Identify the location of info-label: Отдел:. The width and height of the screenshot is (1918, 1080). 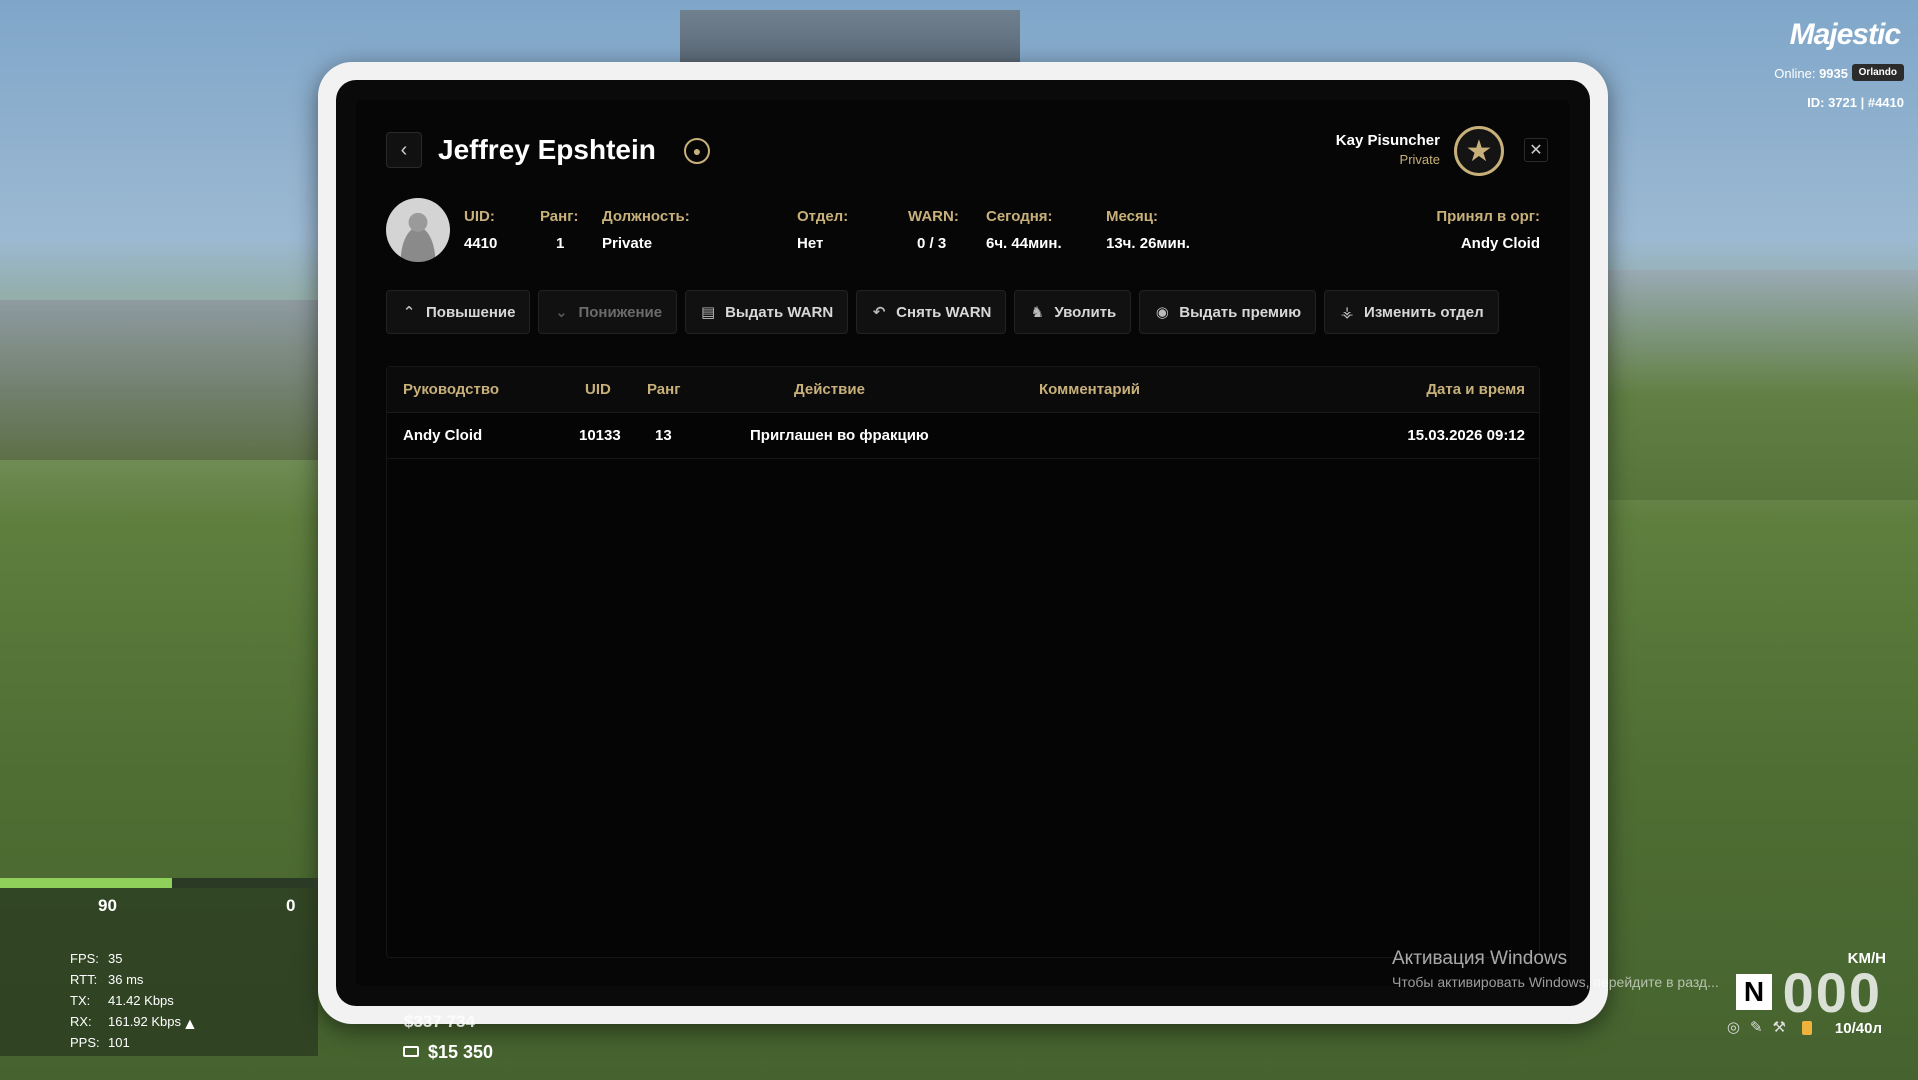
(823, 216).